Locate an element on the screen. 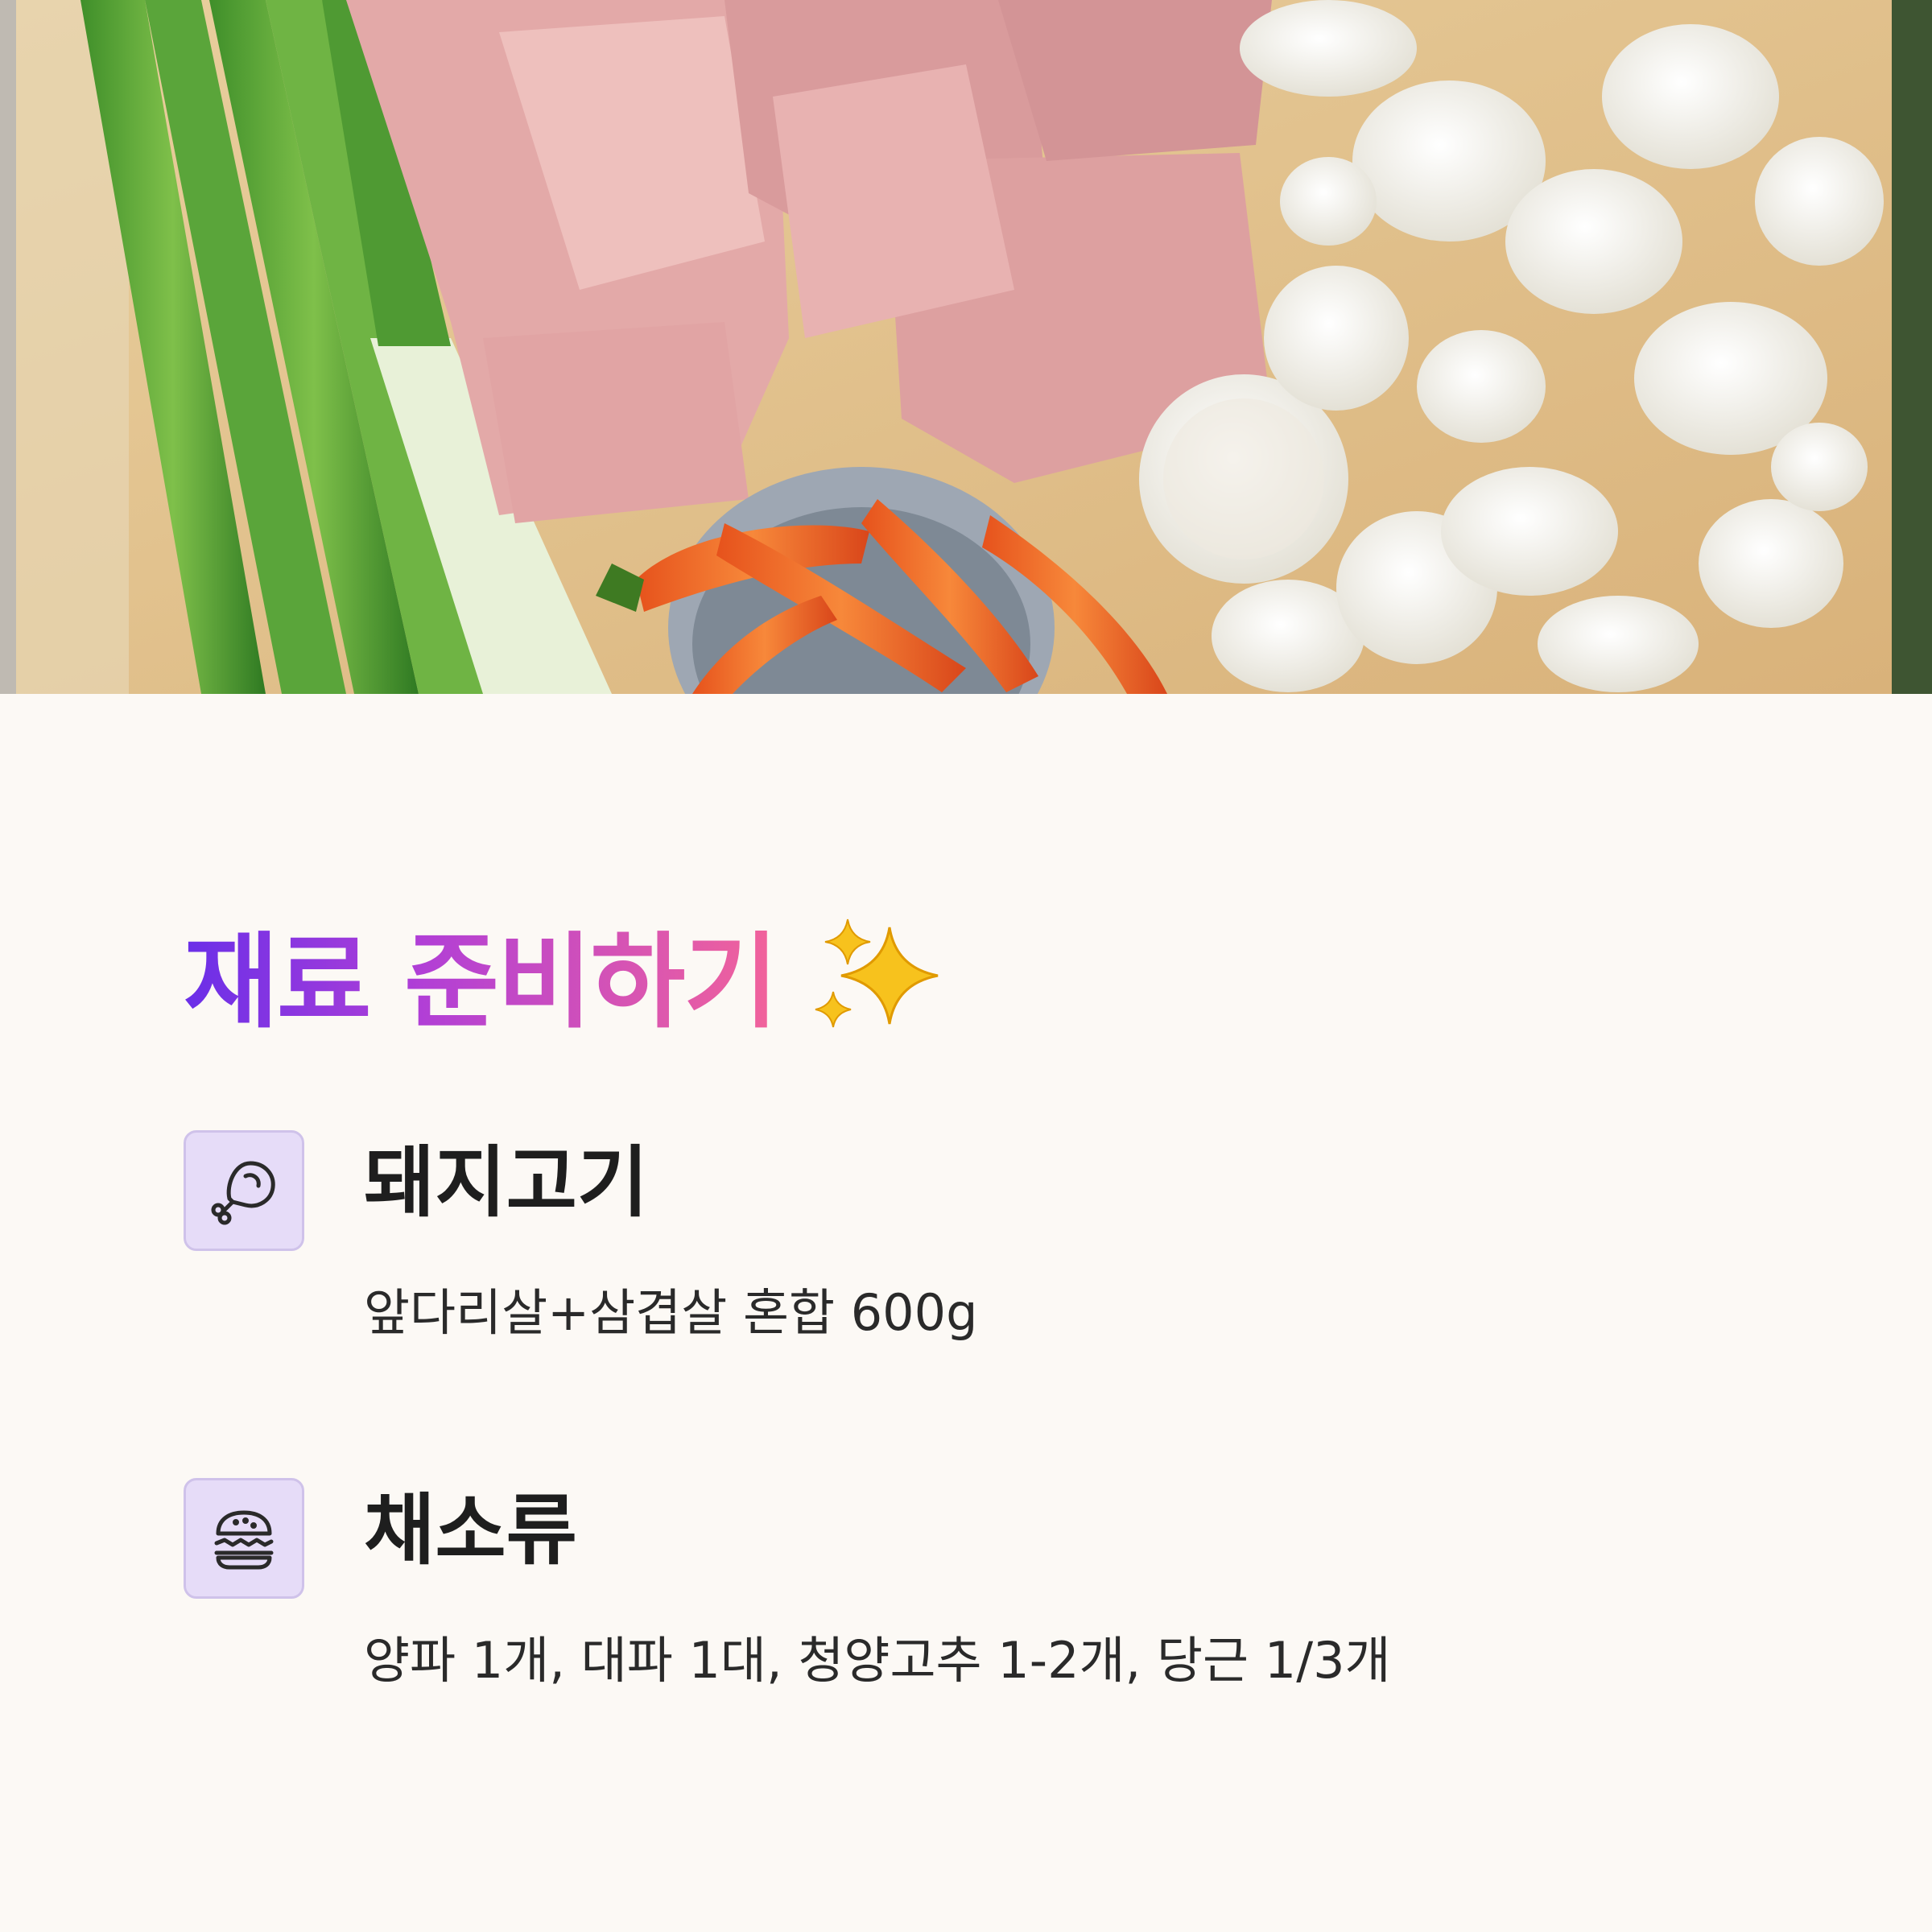  sparkles-icon is located at coordinates (882, 989).